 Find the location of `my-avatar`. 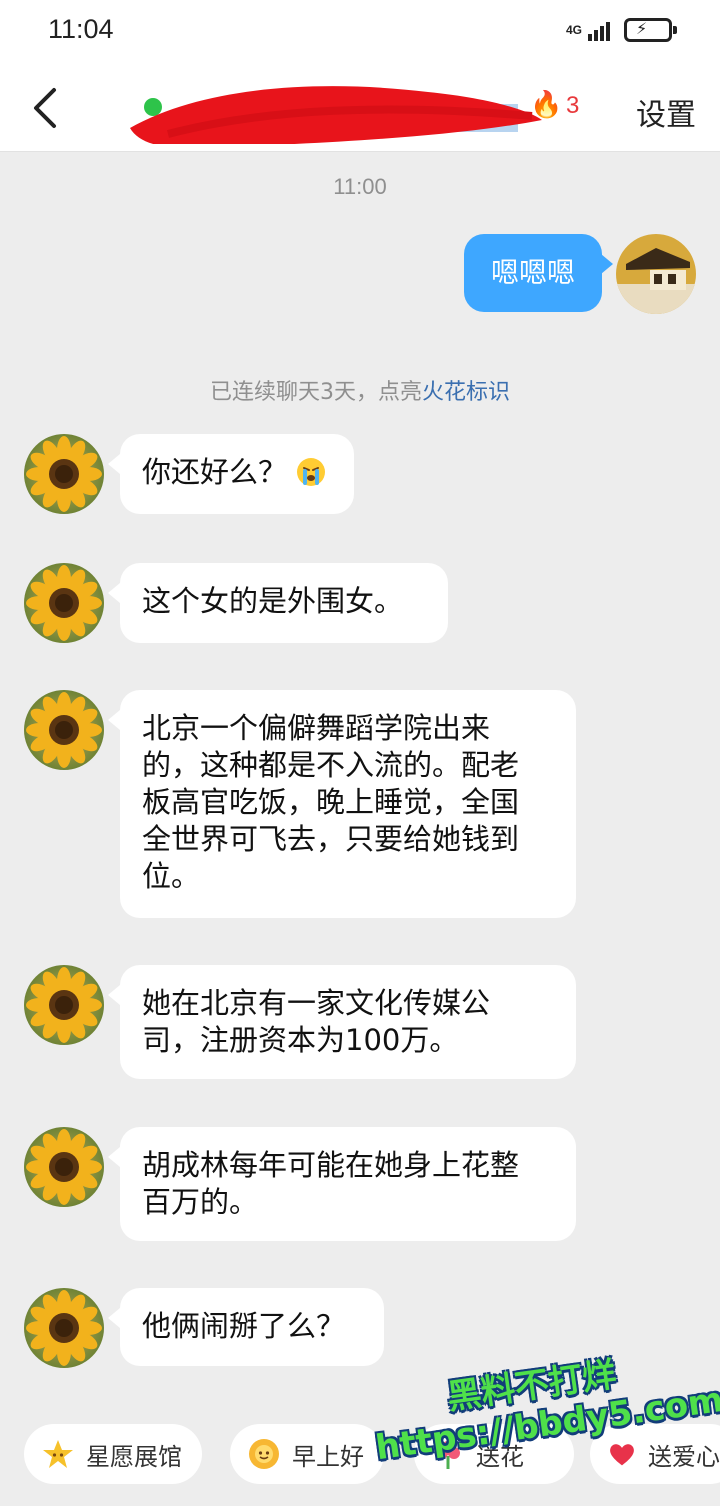

my-avatar is located at coordinates (656, 274).